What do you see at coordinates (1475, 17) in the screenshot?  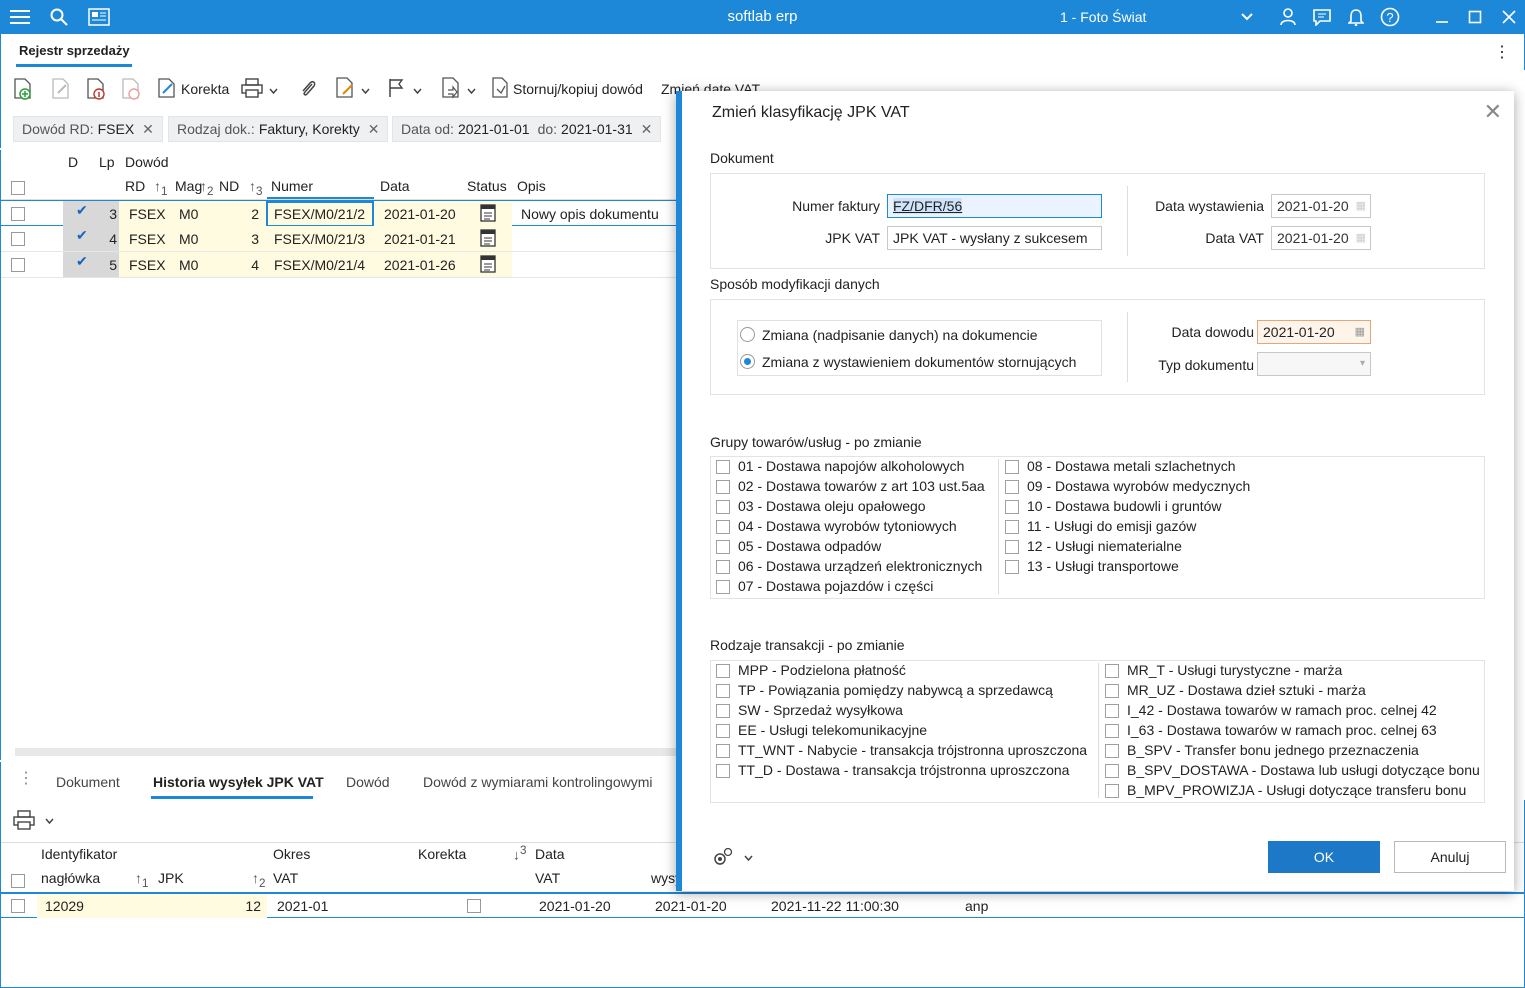 I see `maximize-icon` at bounding box center [1475, 17].